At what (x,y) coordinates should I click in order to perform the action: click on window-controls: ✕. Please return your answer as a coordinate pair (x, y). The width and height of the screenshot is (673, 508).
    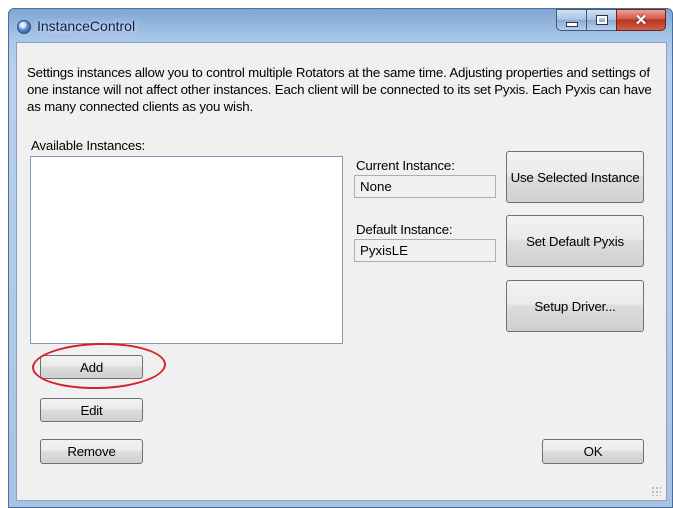
    Looking at the image, I should click on (611, 20).